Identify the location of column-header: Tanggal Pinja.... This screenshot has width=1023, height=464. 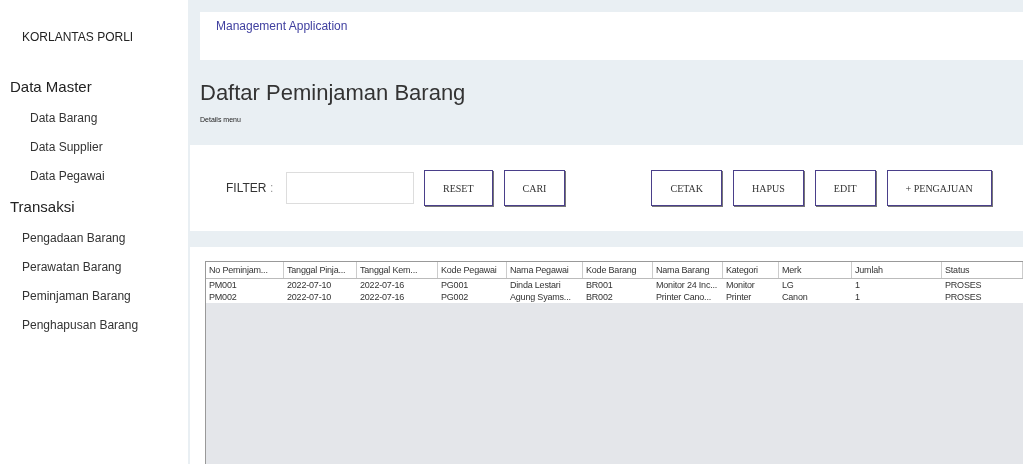
(320, 270).